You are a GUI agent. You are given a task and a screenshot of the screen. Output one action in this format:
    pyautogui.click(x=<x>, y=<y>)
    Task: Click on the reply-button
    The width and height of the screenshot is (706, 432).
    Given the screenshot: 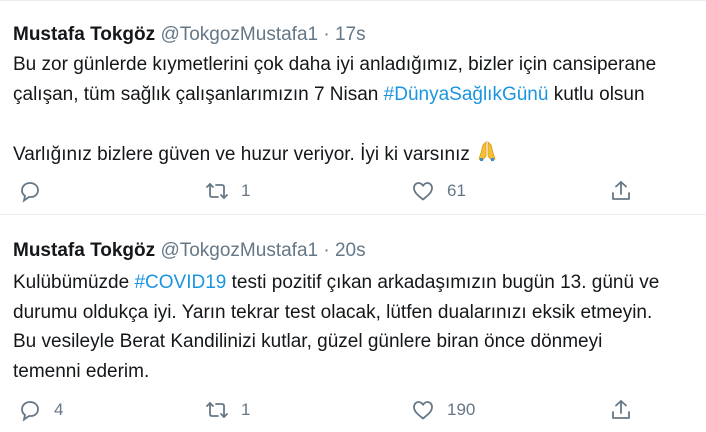 What is the action you would take?
    pyautogui.click(x=36, y=191)
    